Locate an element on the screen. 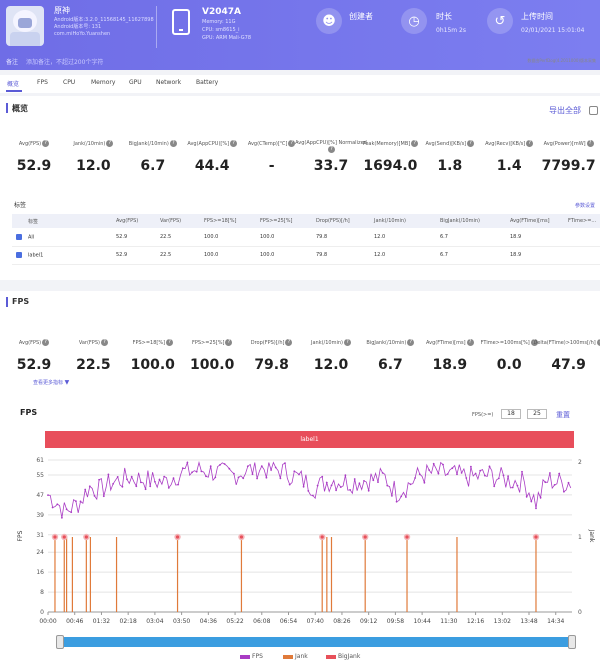 The height and width of the screenshot is (667, 600). legend-jank: Jank is located at coordinates (295, 656).